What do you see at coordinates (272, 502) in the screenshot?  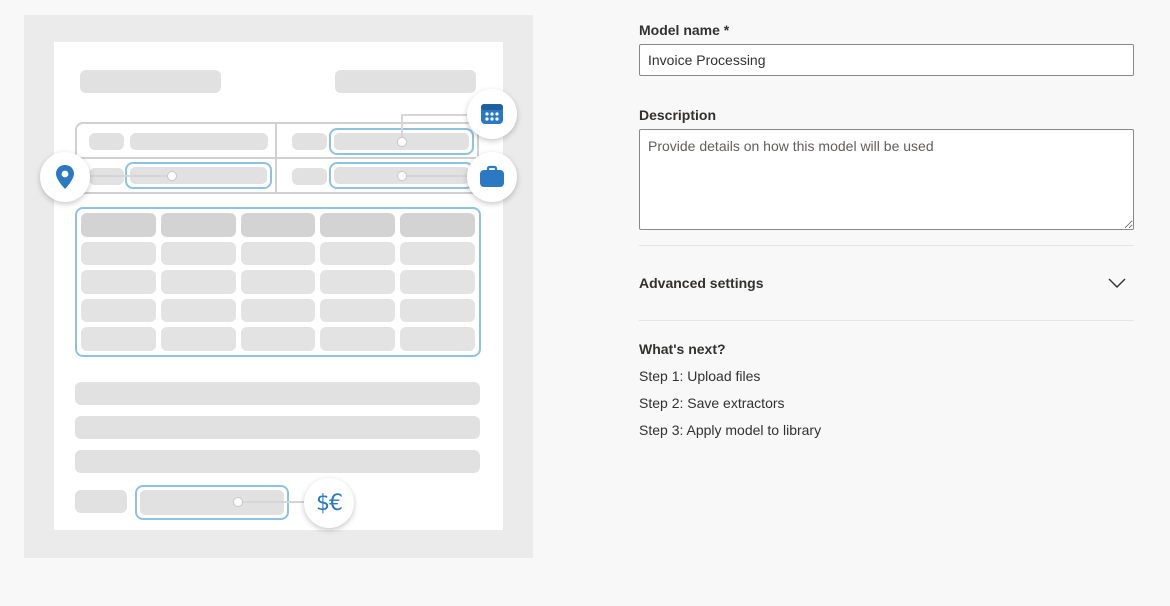 I see `connector-amount` at bounding box center [272, 502].